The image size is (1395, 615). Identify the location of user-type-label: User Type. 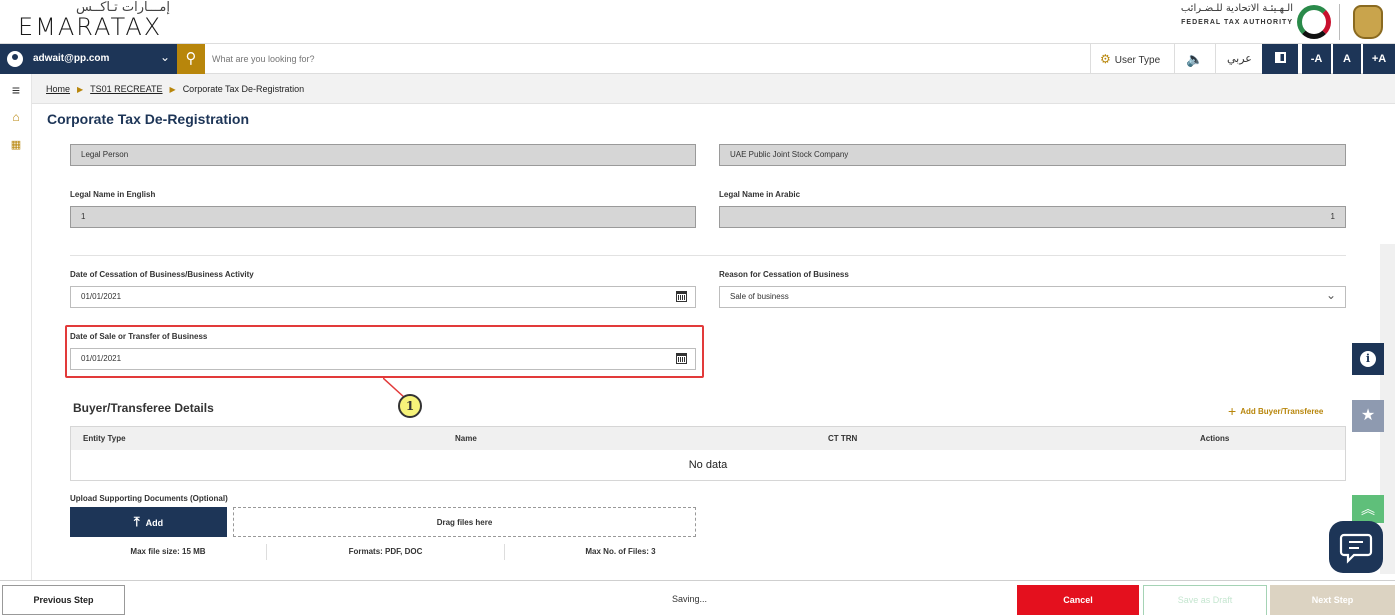
(1137, 60).